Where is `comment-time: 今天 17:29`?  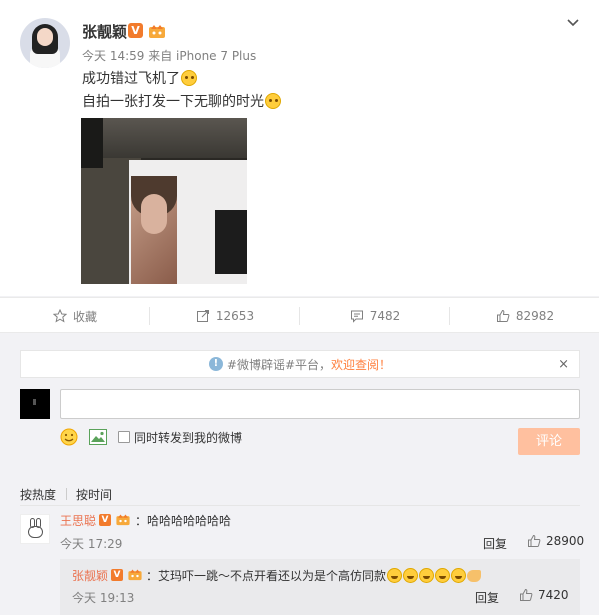
comment-time: 今天 17:29 is located at coordinates (91, 544).